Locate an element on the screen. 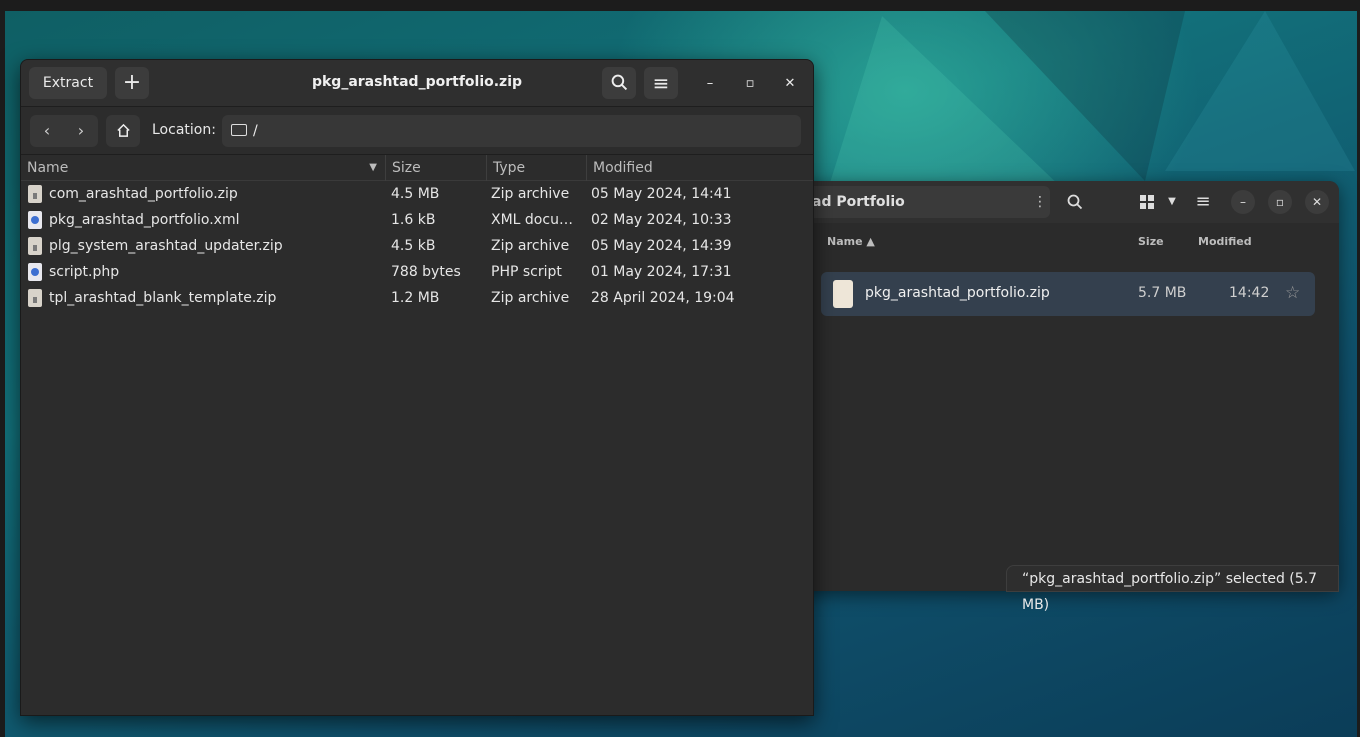  file-type: PHP script is located at coordinates (526, 272).